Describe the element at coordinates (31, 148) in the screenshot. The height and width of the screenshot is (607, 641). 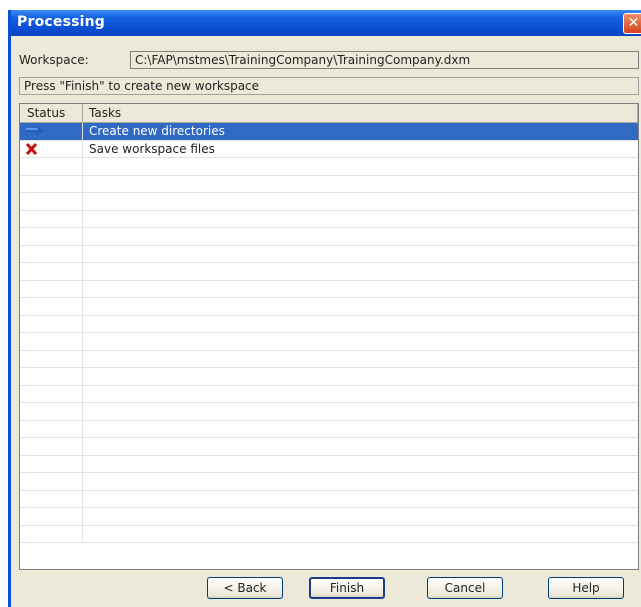
I see `red-x-icon` at that location.